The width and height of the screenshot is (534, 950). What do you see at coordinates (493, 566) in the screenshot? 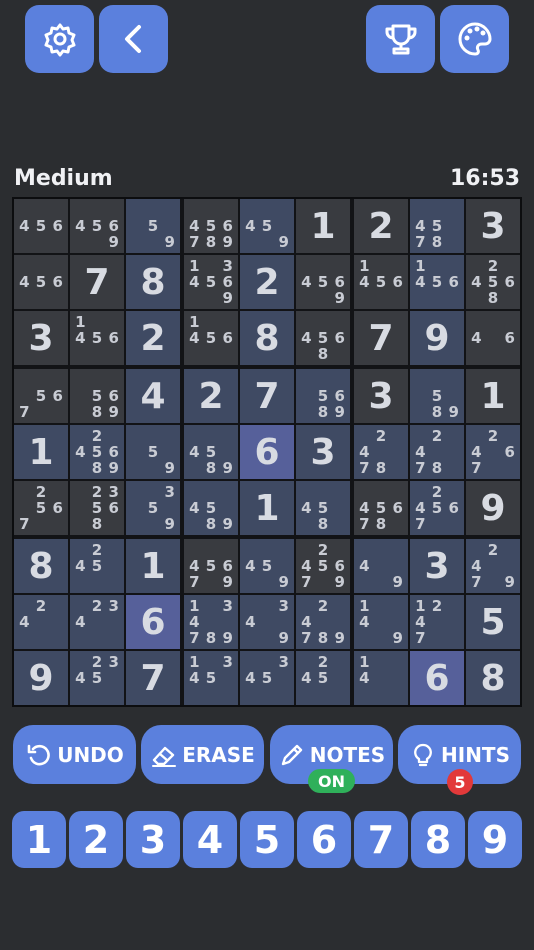
I see `sudoku-cell-r7c9: 247 9` at bounding box center [493, 566].